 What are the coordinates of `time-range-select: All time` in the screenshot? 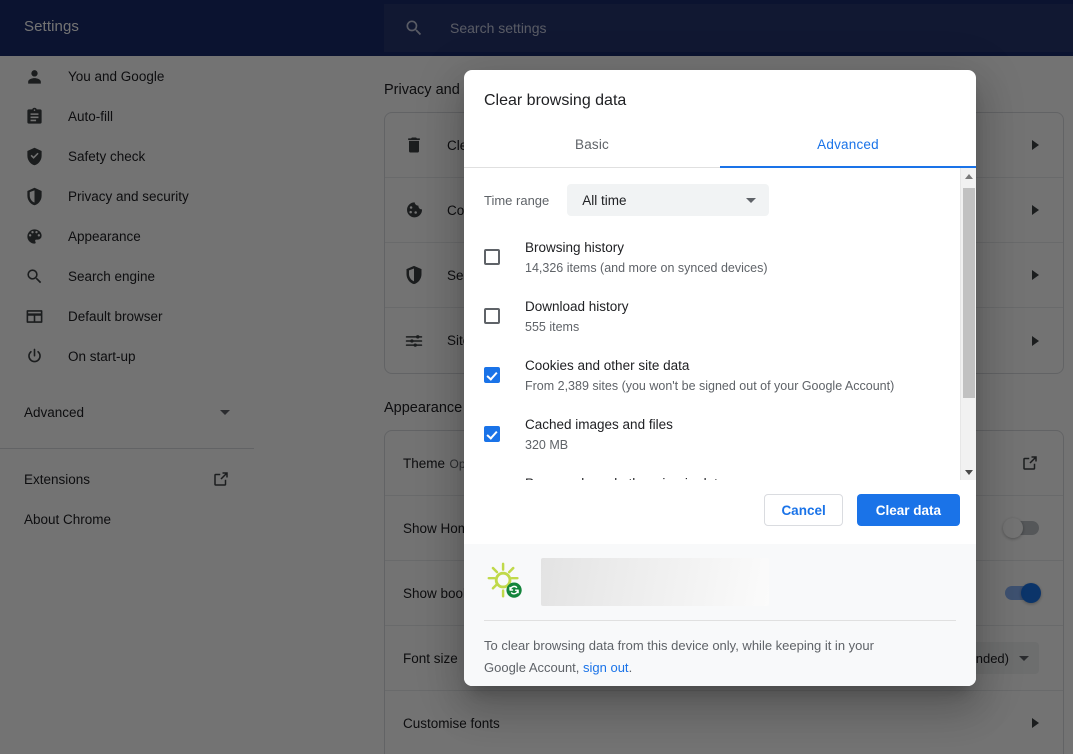 It's located at (668, 200).